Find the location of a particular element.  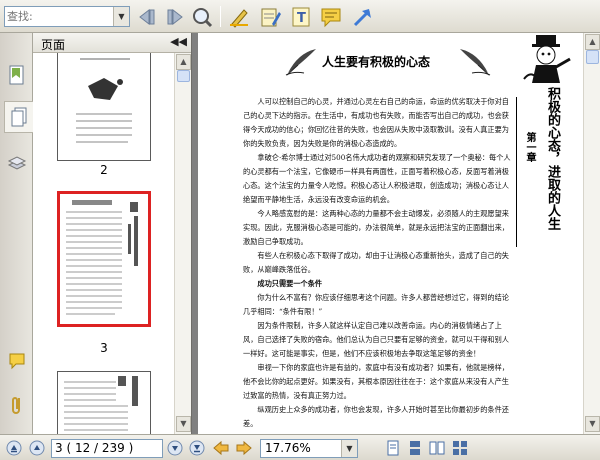

svg-text: T is located at coordinates (301, 18).